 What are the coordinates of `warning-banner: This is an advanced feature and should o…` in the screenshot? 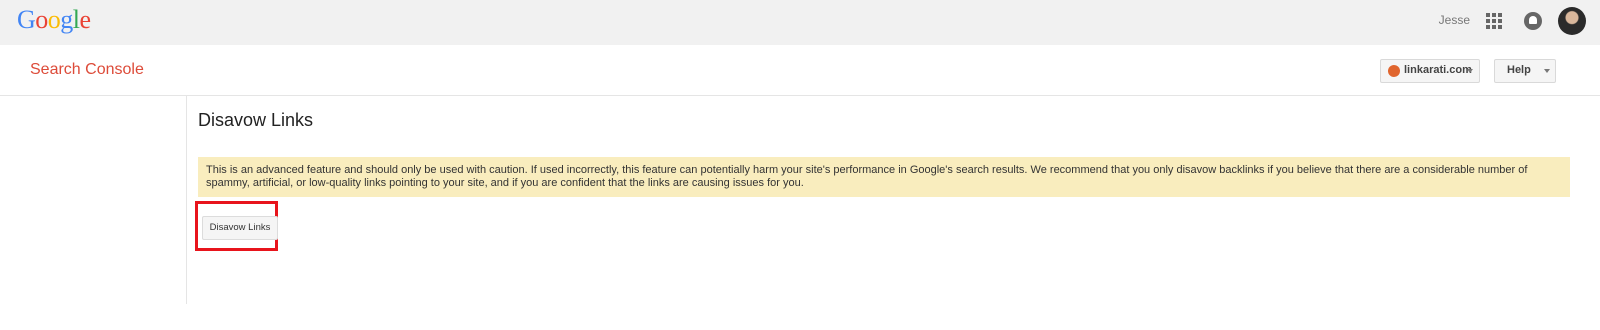 It's located at (884, 177).